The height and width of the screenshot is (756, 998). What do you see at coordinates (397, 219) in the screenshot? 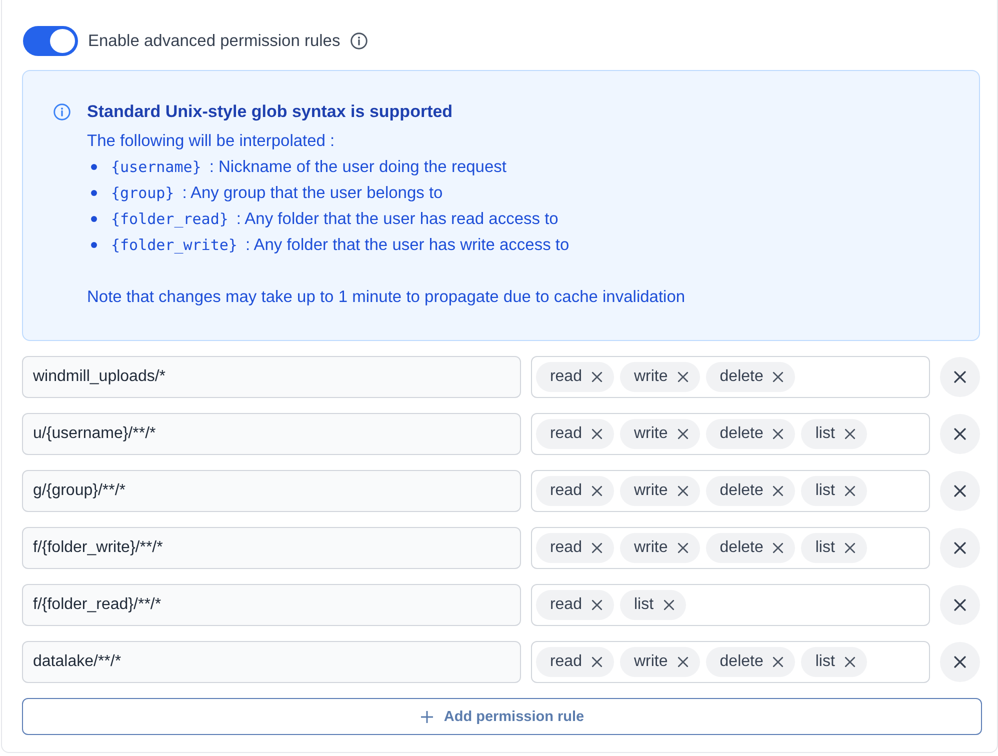
I see `variable-description: : Any folder that the user has read access to` at bounding box center [397, 219].